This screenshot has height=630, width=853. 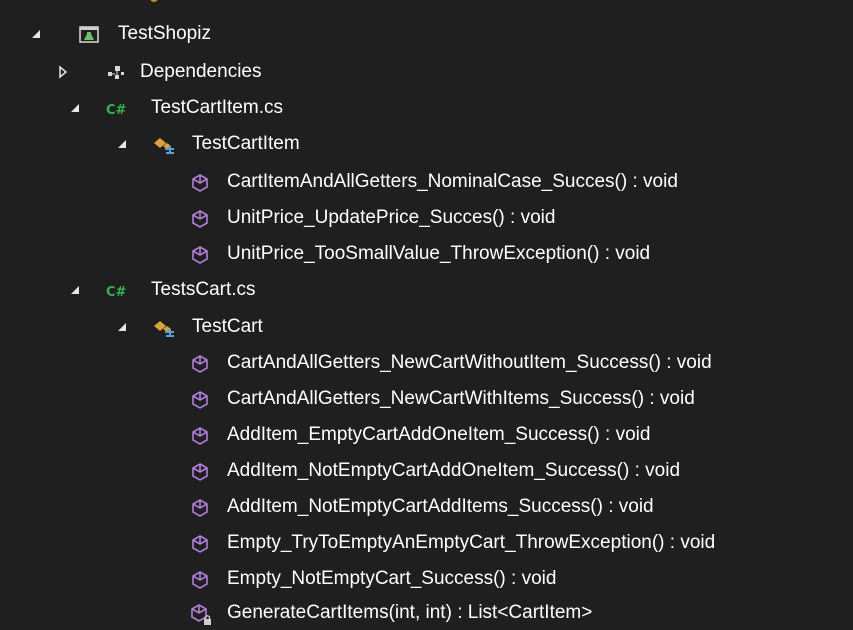 I want to click on tree-item-dependencies: Dependencies, so click(x=426, y=72).